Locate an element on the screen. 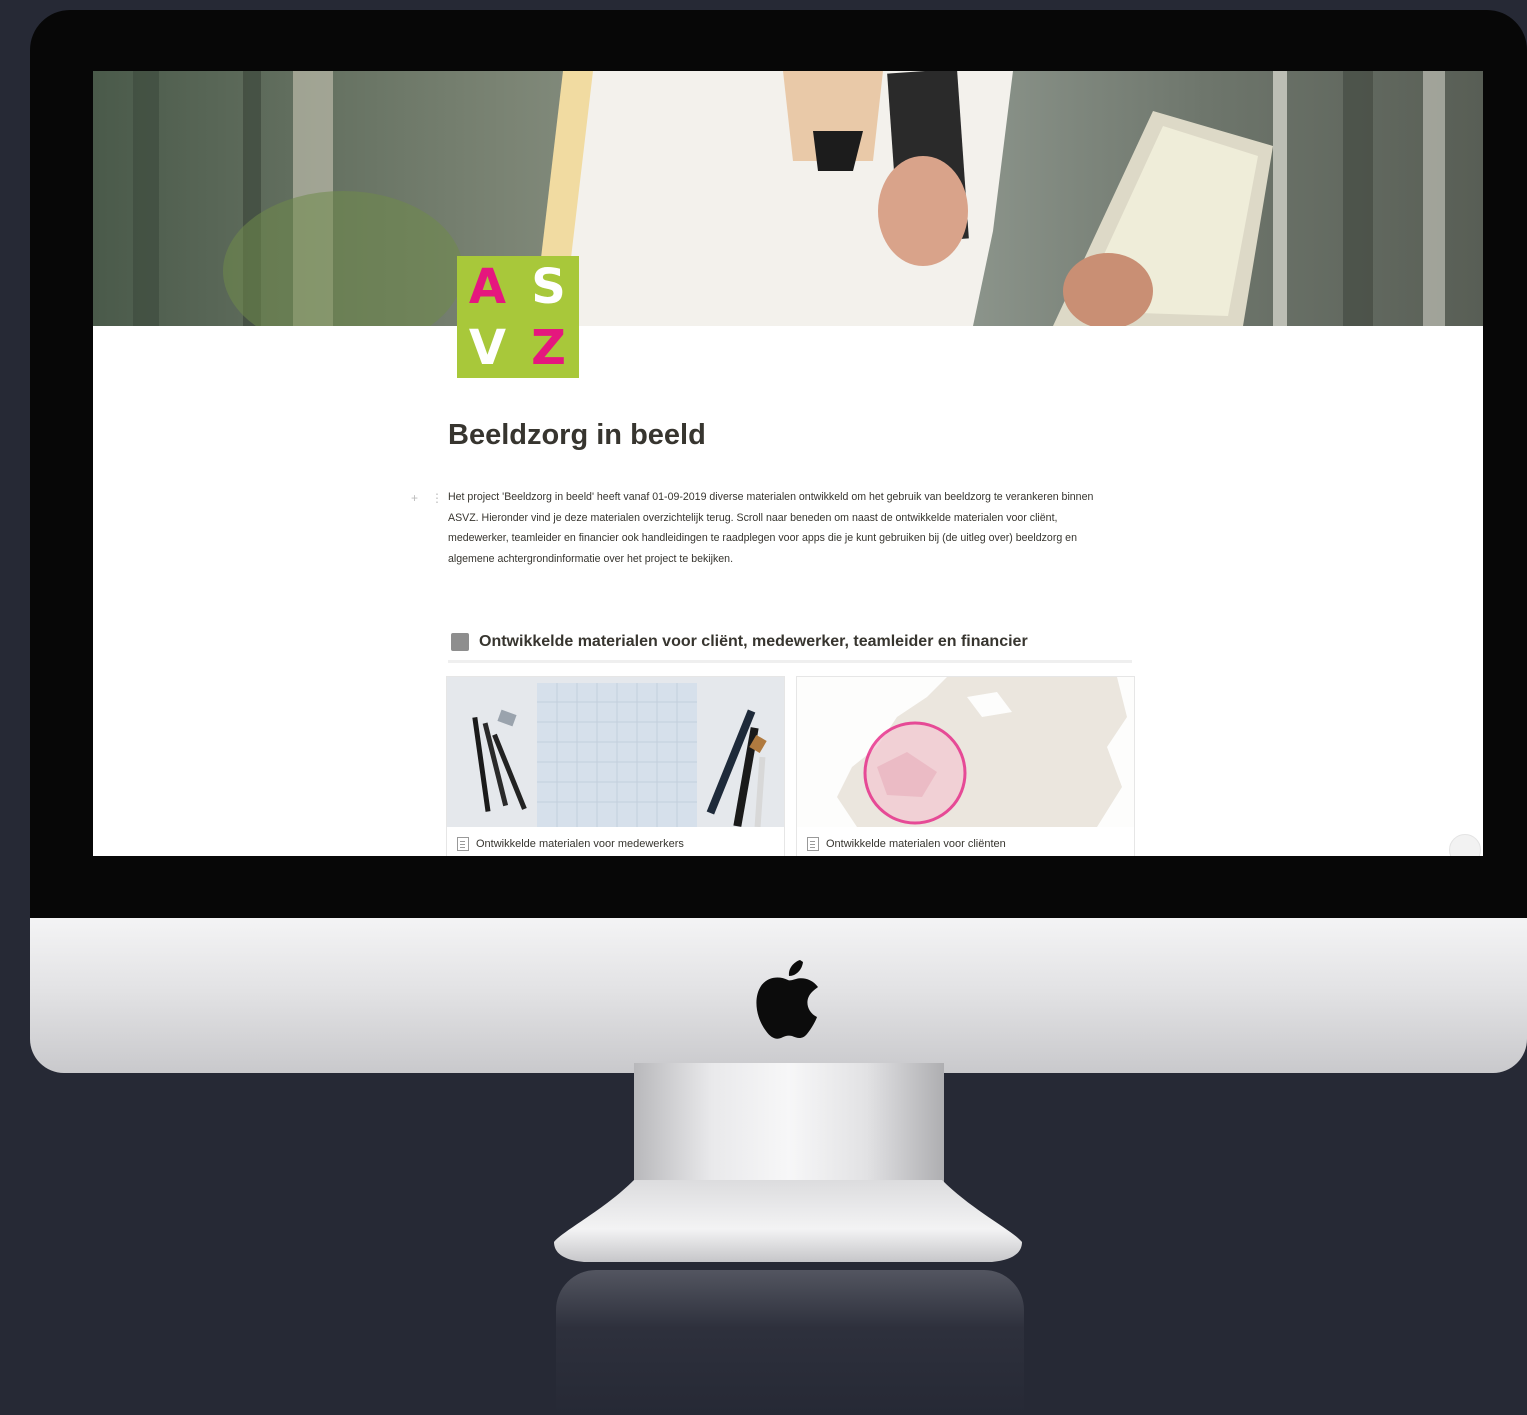 The image size is (1527, 1415). map-with-pink-circle-illustration is located at coordinates (965, 752).